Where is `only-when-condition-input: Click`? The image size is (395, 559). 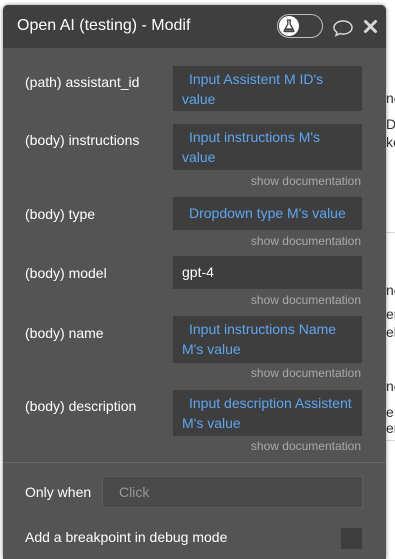
only-when-condition-input: Click is located at coordinates (232, 492).